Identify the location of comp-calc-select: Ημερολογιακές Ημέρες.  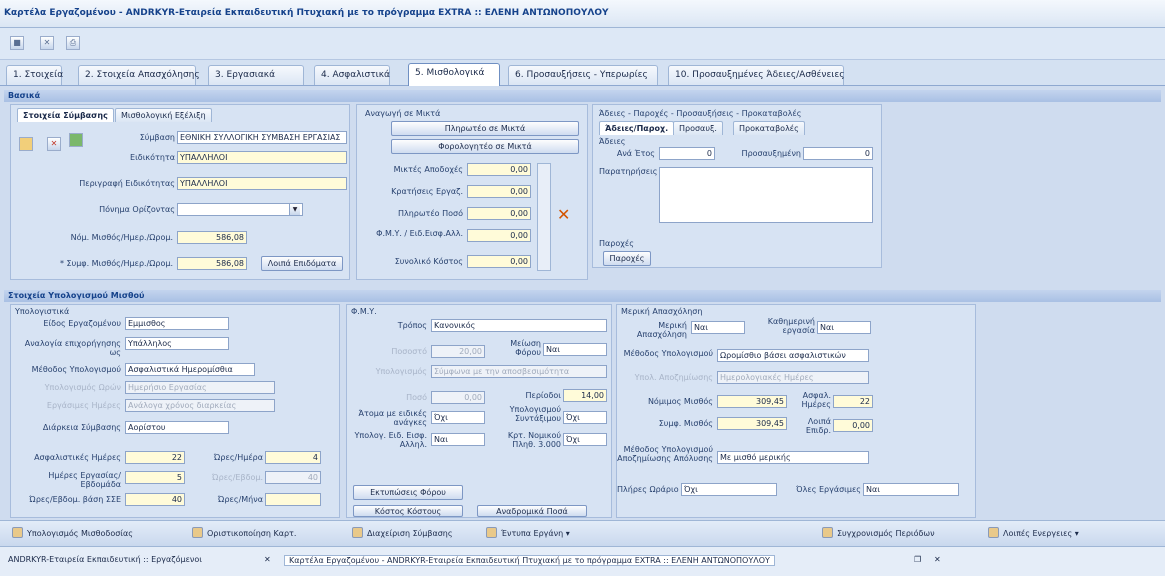
(793, 377).